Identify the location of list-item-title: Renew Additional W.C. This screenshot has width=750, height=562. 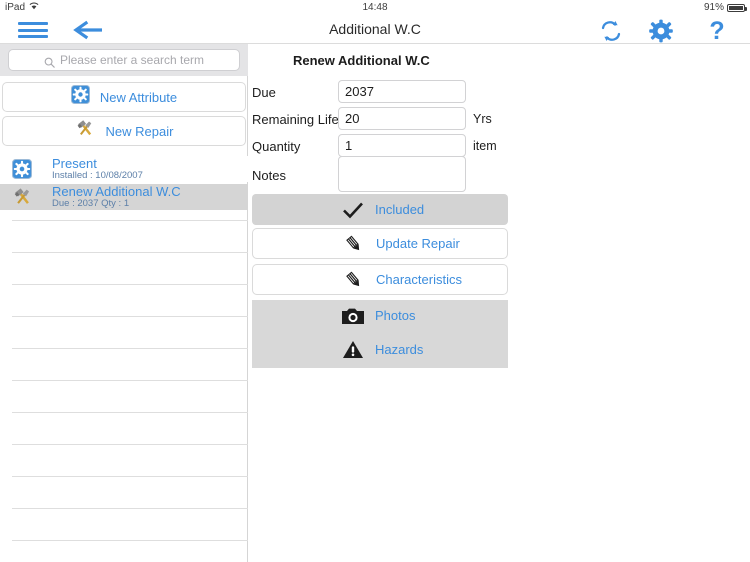
(116, 191).